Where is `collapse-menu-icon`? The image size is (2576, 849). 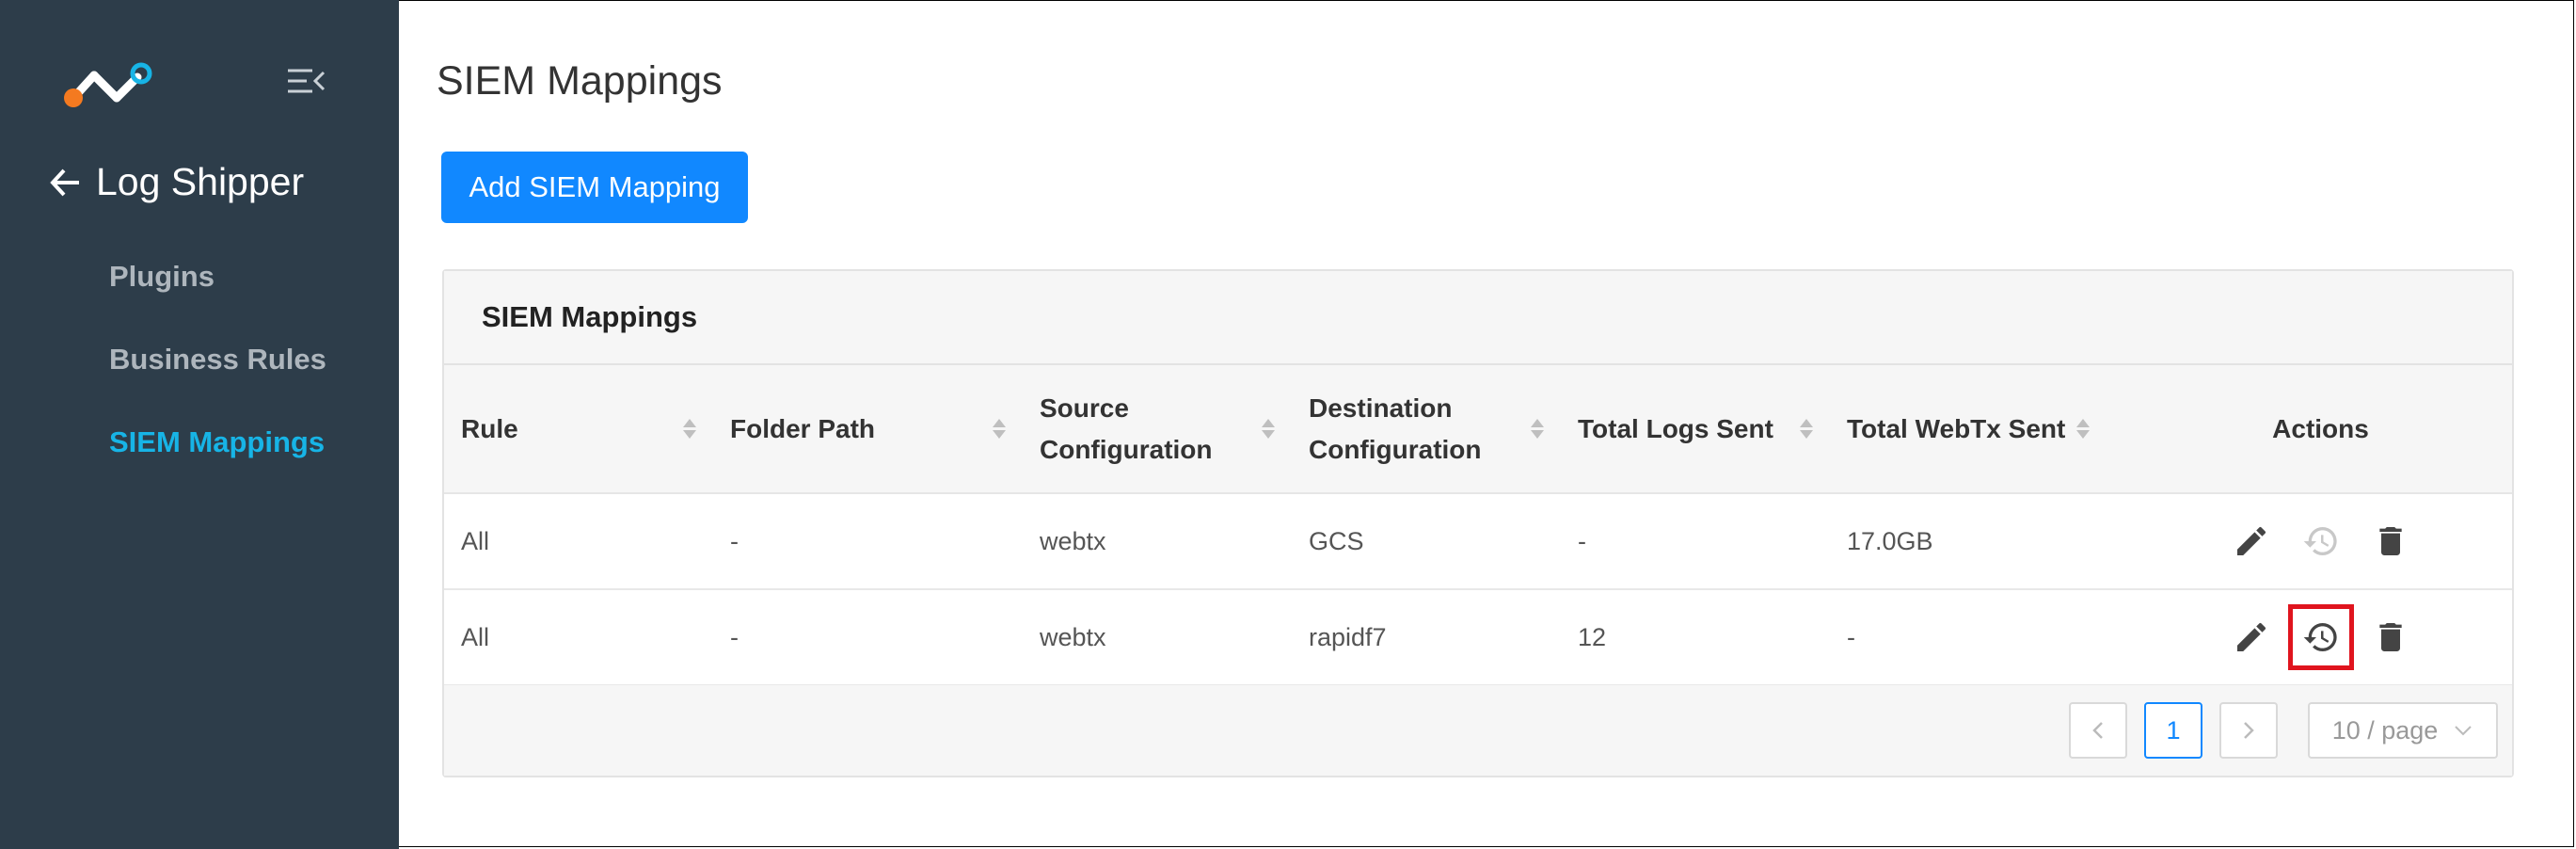 collapse-menu-icon is located at coordinates (306, 81).